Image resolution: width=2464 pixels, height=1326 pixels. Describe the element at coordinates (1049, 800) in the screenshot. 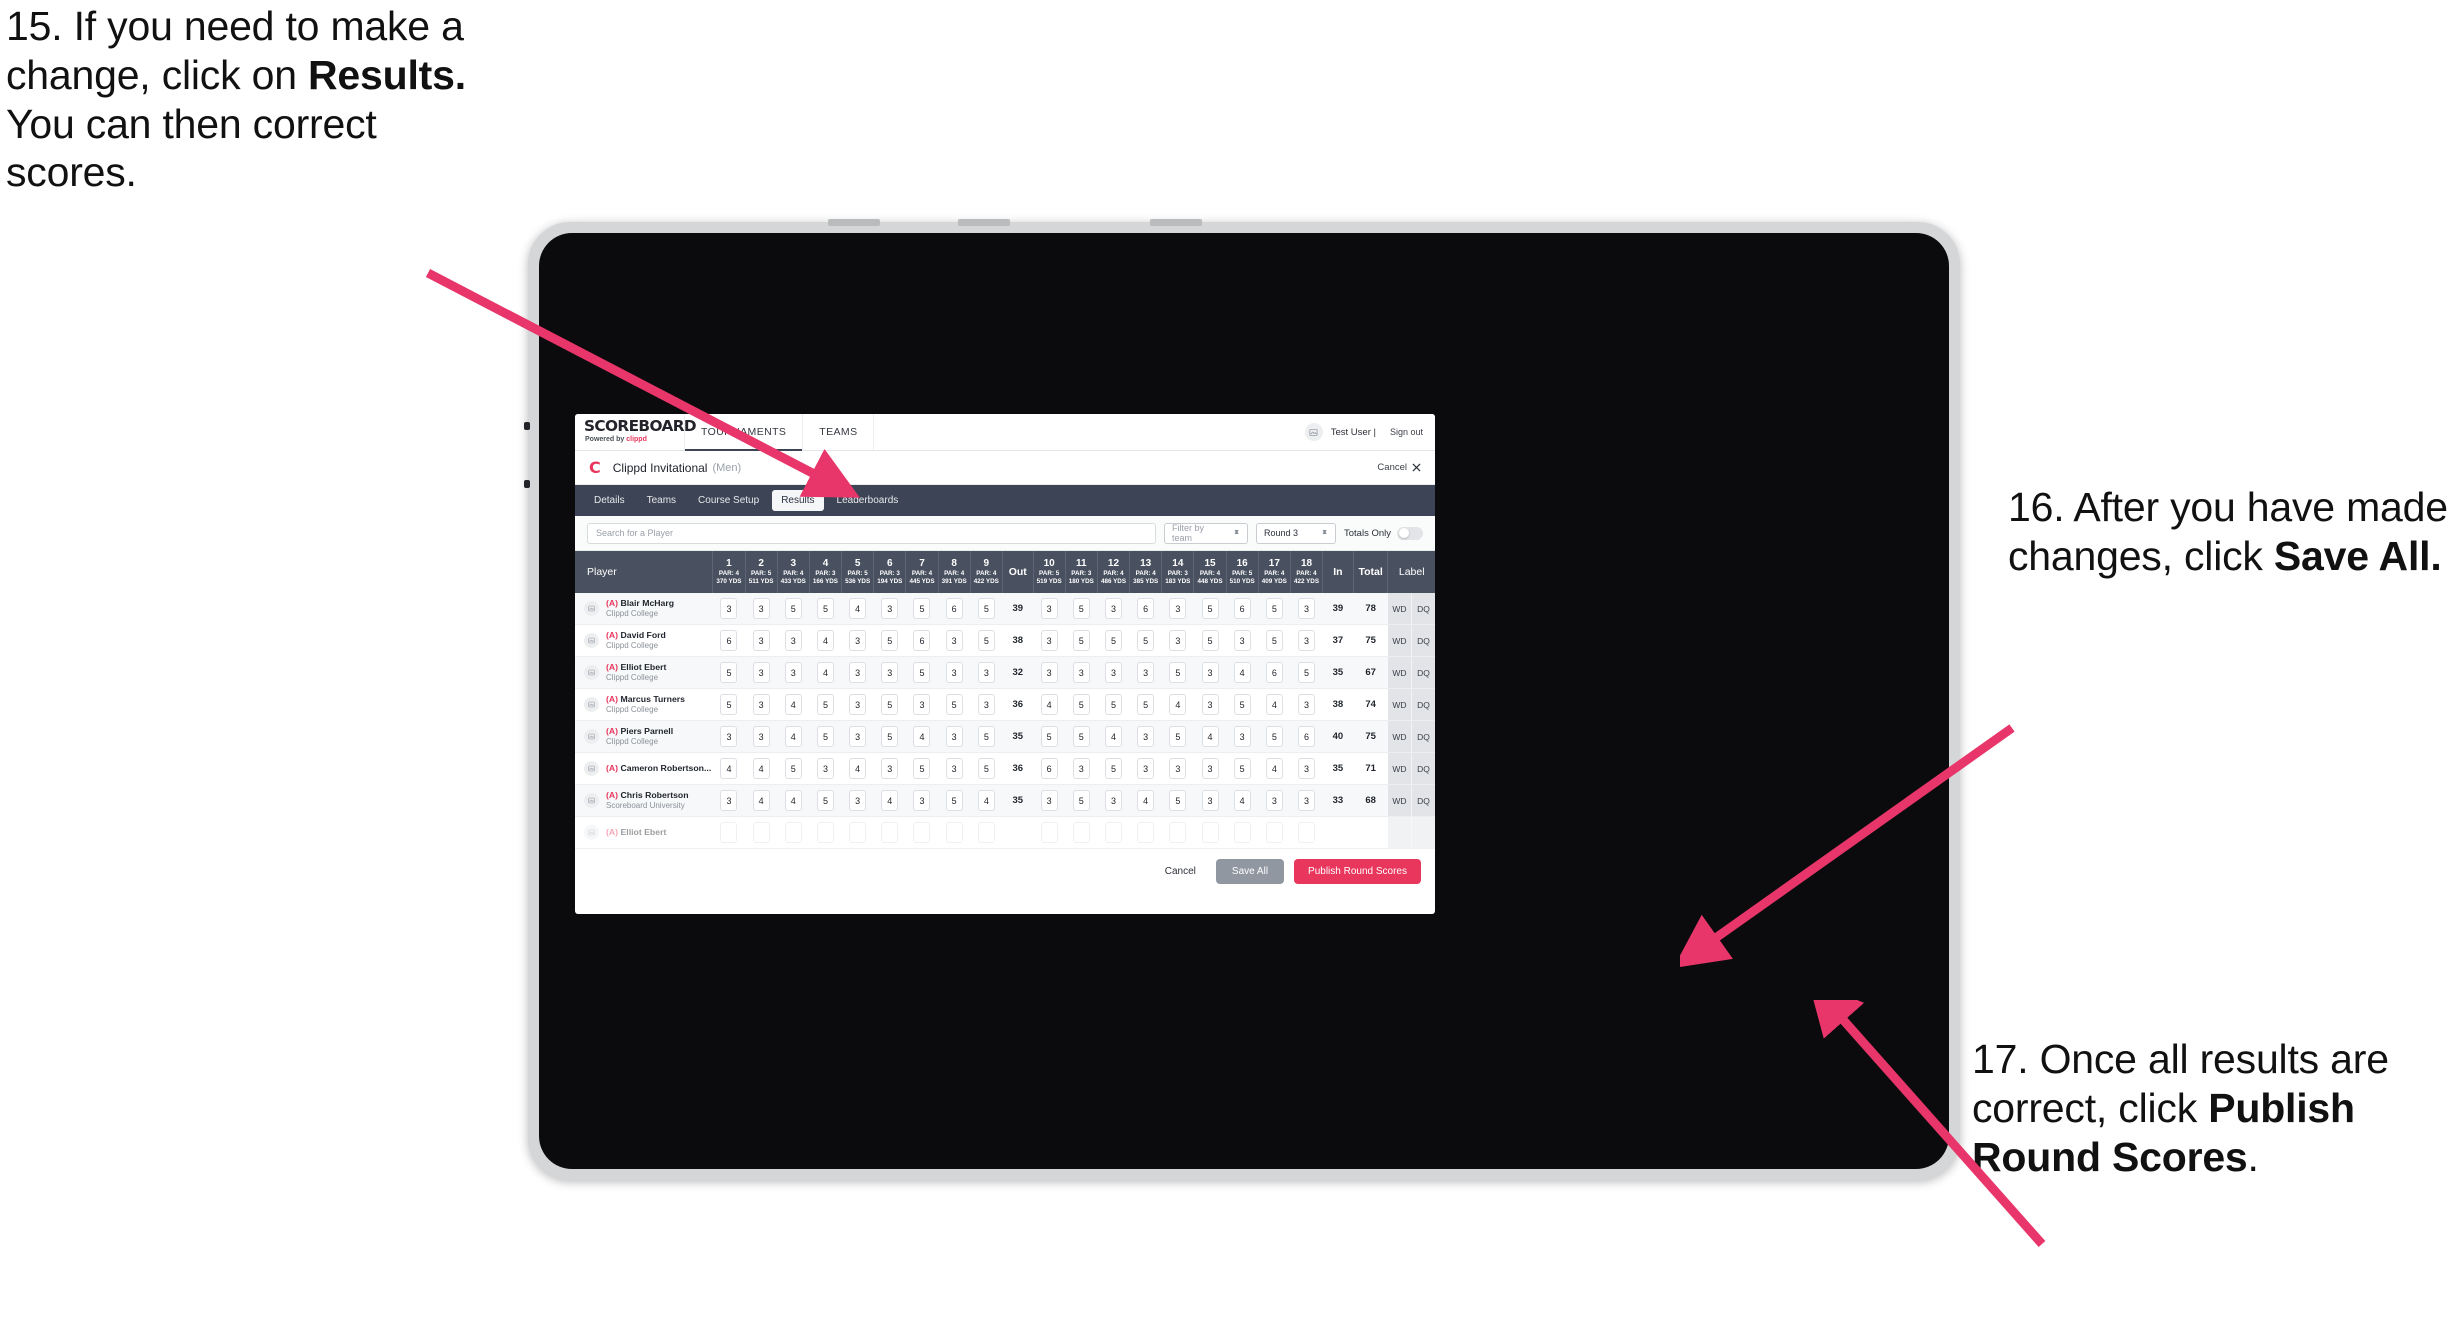

I see `score-cell-hole-10: 3` at that location.